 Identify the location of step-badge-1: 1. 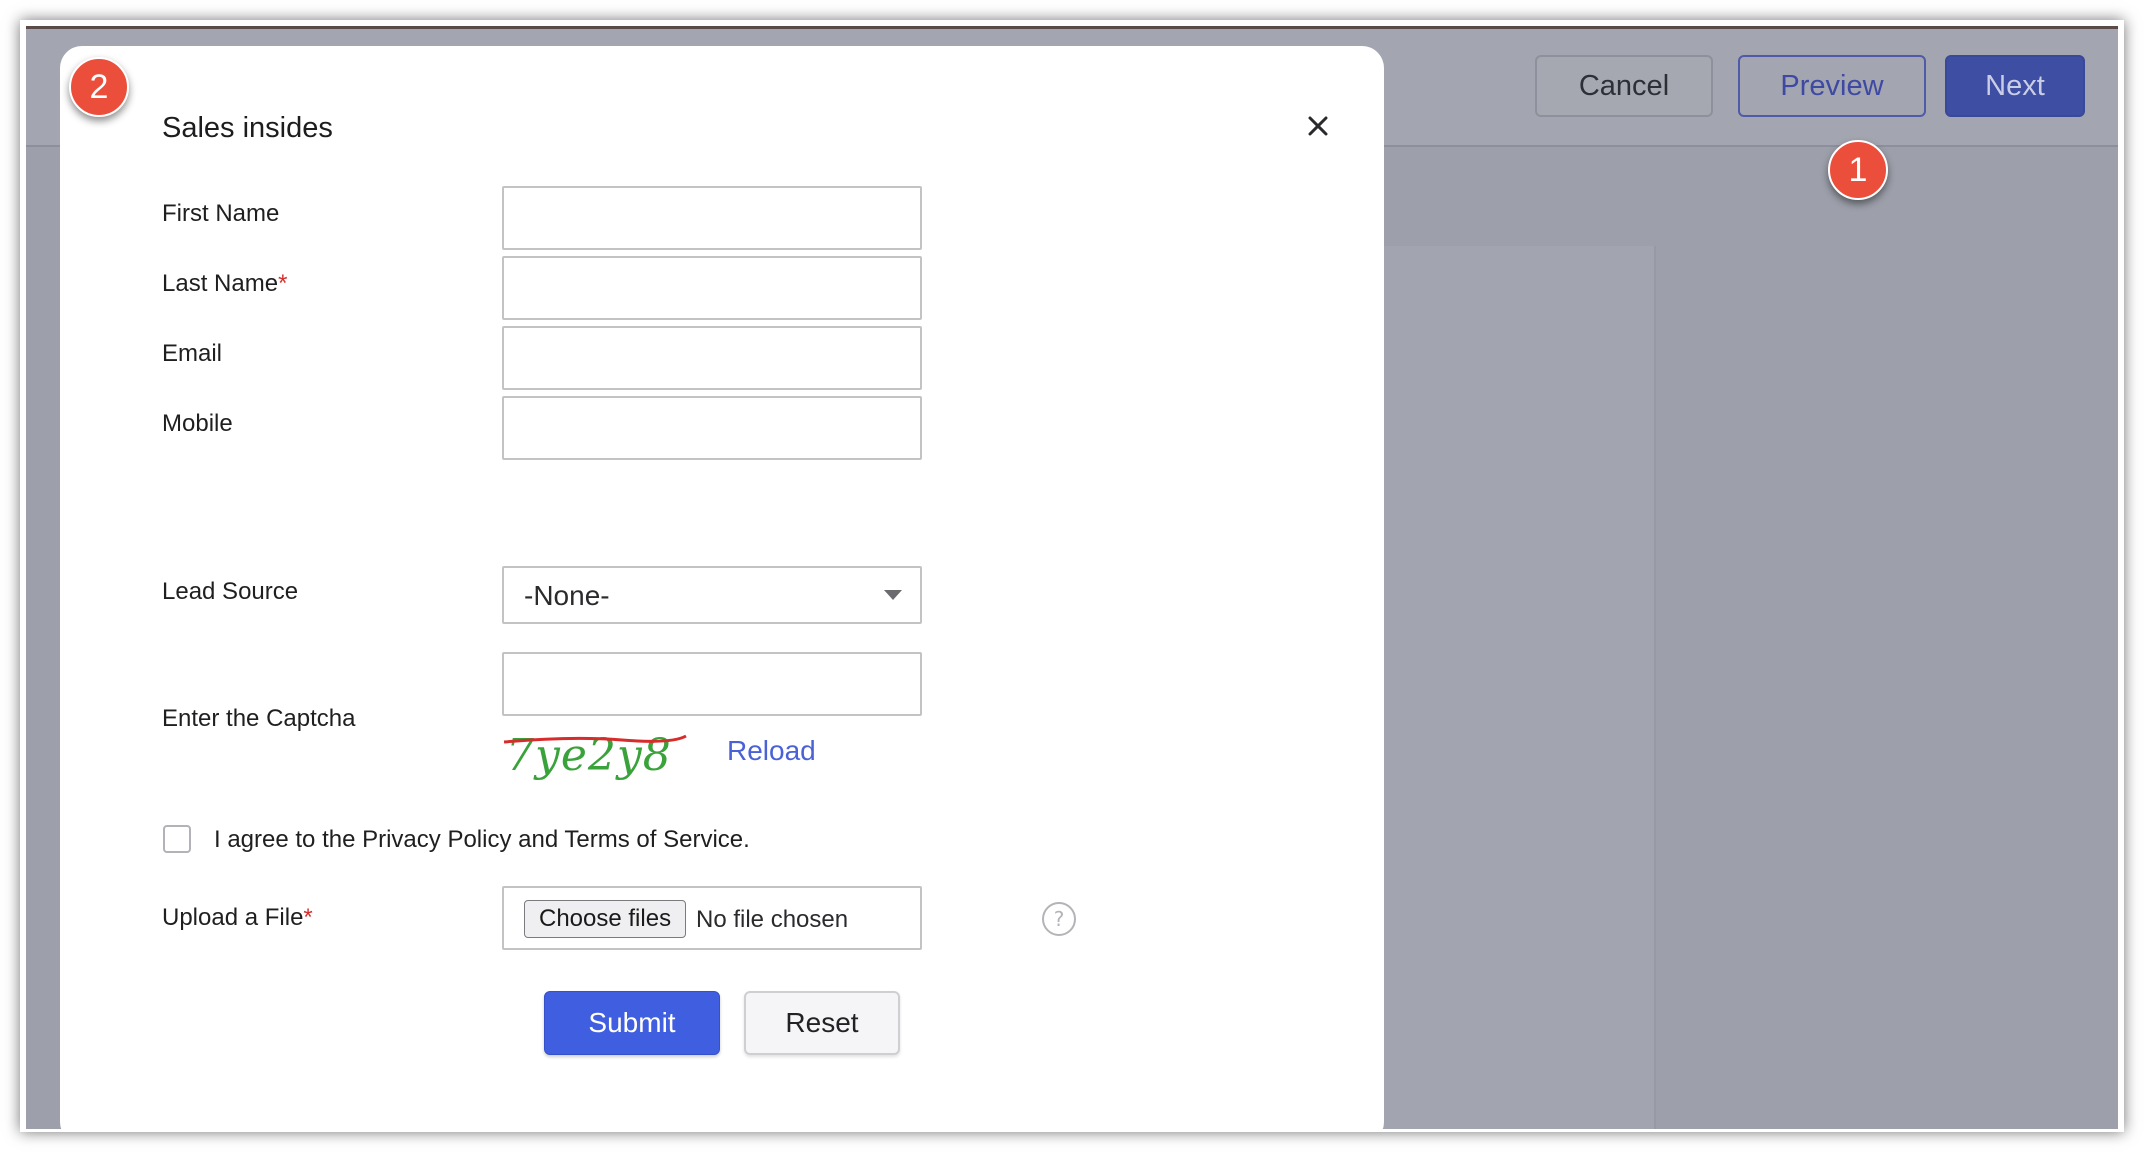
(1858, 170).